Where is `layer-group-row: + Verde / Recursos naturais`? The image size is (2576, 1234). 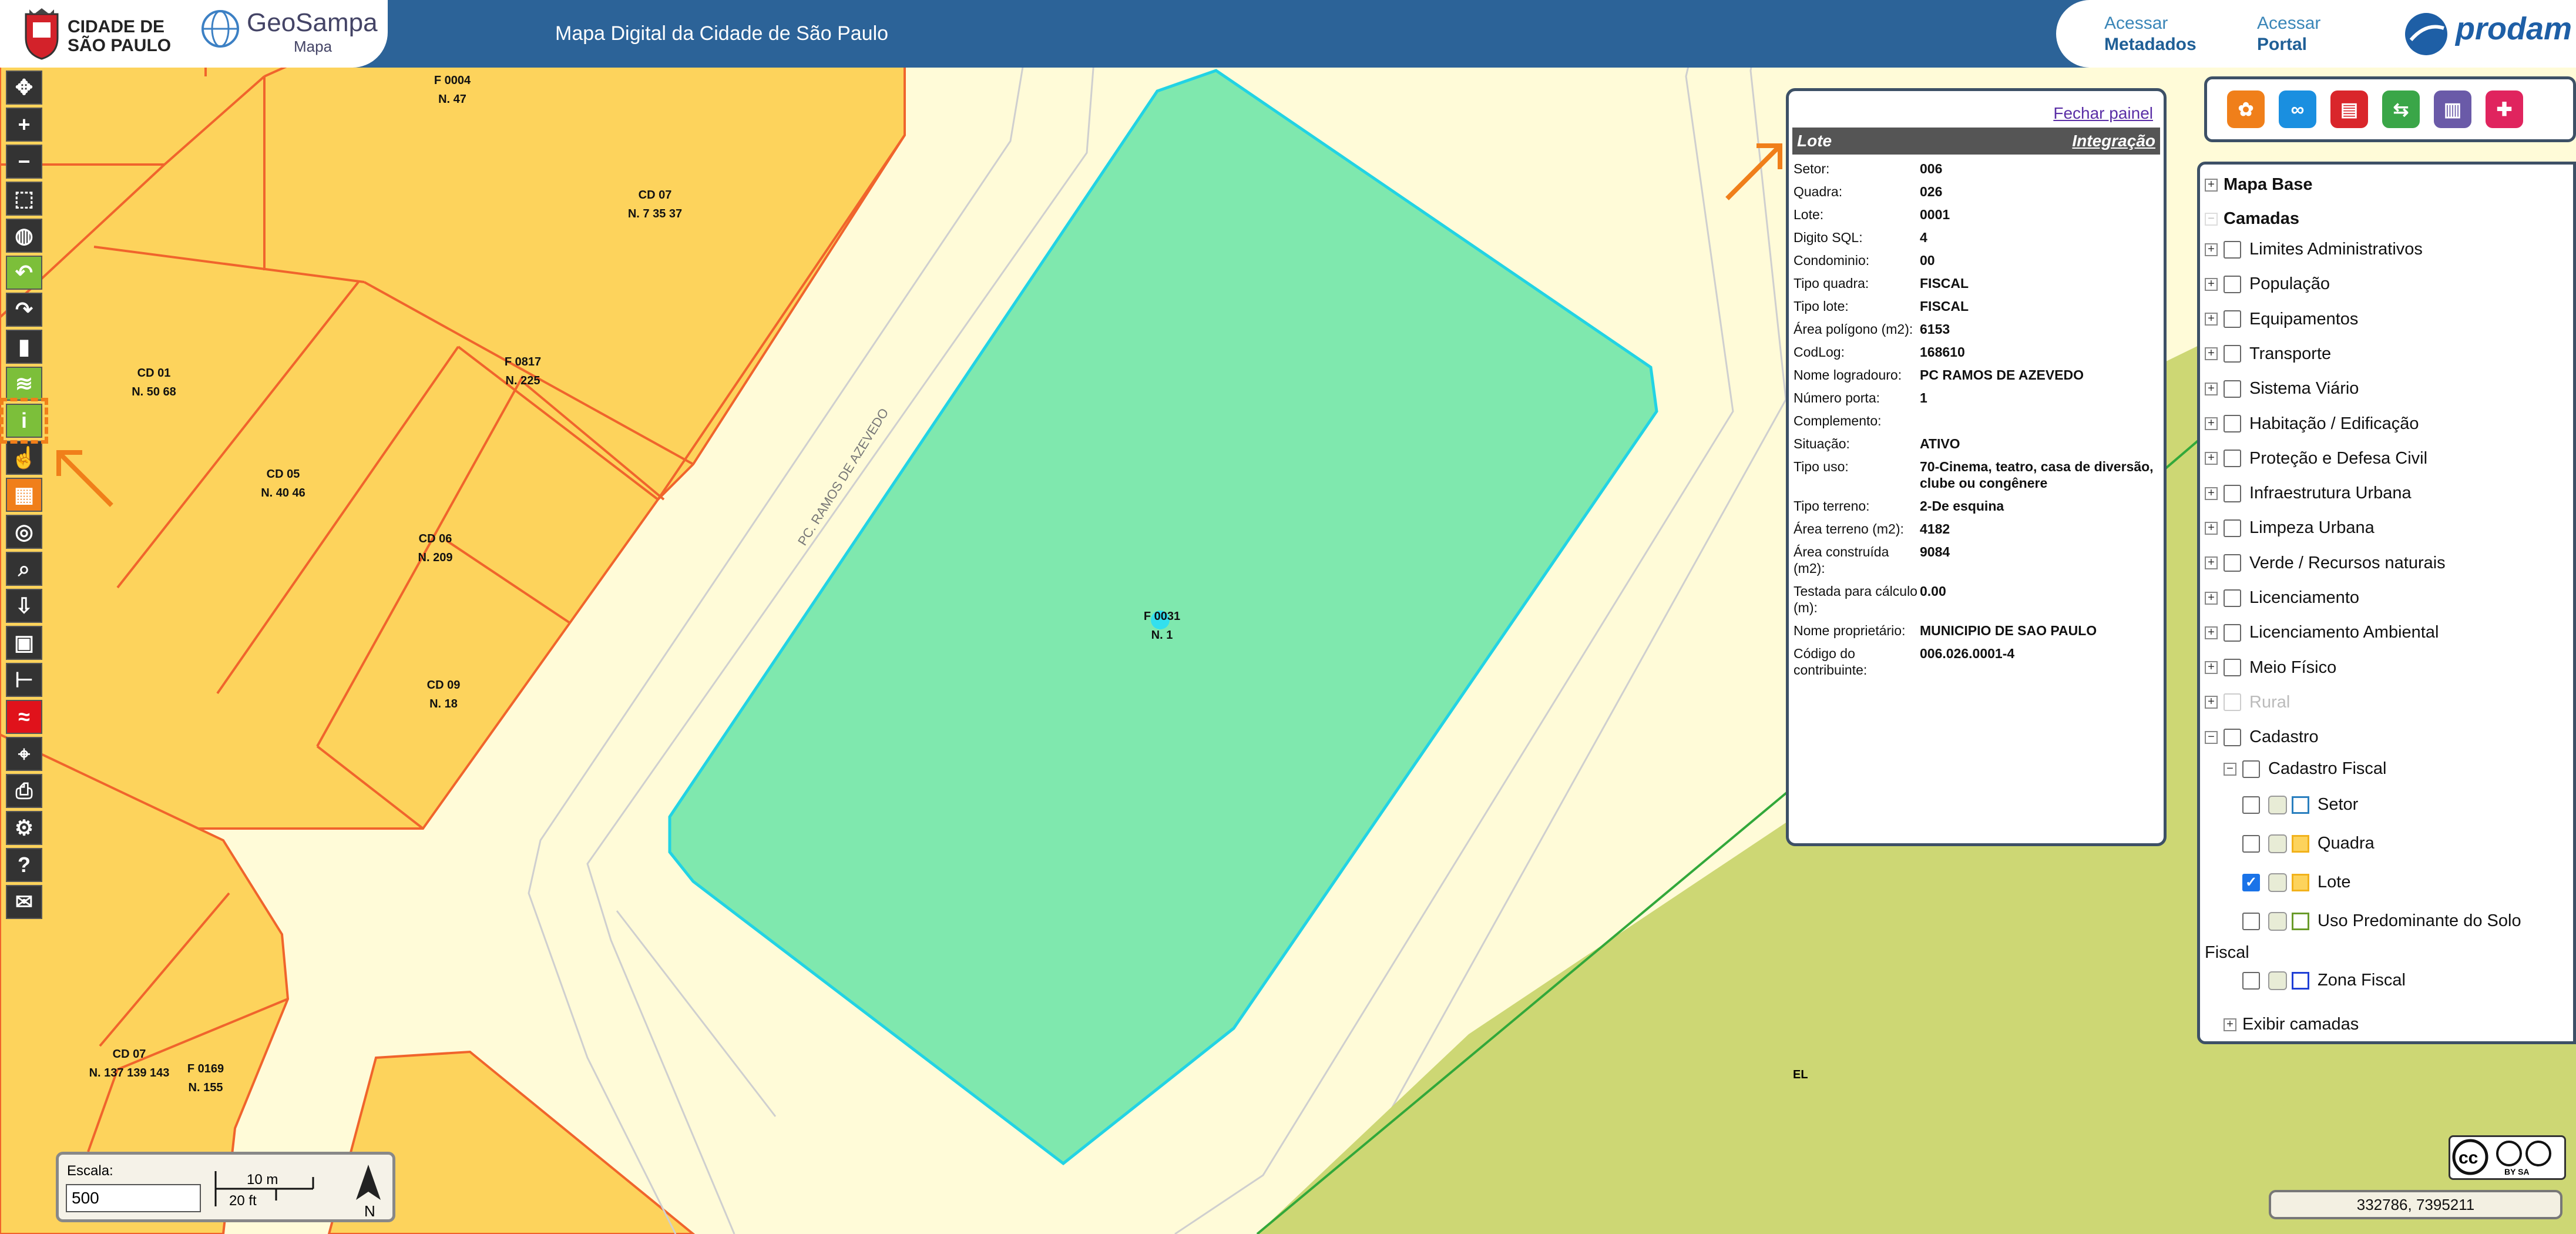 layer-group-row: + Verde / Recursos naturais is located at coordinates (2325, 563).